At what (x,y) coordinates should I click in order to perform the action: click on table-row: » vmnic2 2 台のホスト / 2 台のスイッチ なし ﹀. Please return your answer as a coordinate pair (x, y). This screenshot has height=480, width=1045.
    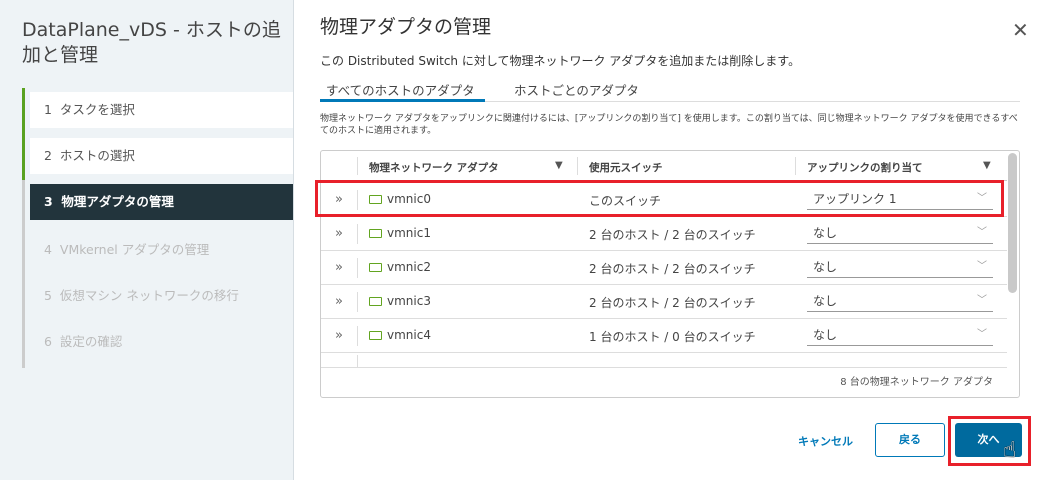
    Looking at the image, I should click on (664, 268).